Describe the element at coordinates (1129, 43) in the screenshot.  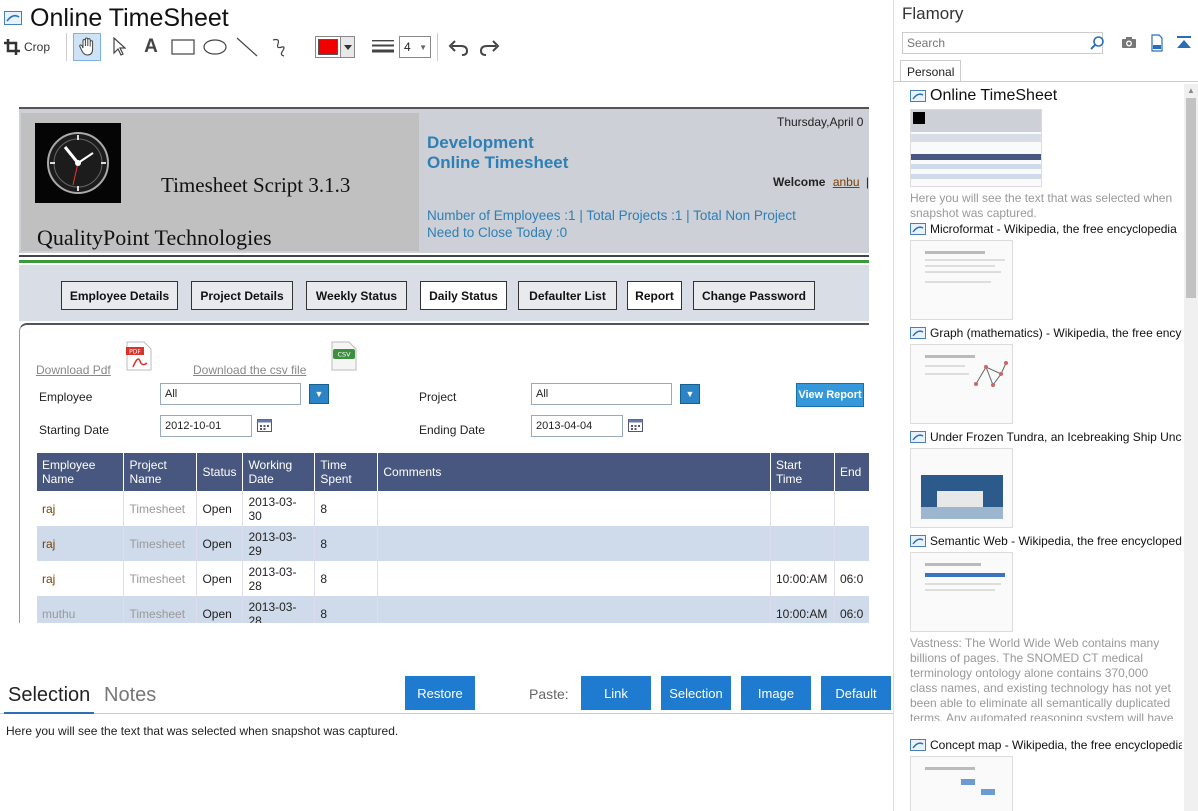
I see `camera-icon` at that location.